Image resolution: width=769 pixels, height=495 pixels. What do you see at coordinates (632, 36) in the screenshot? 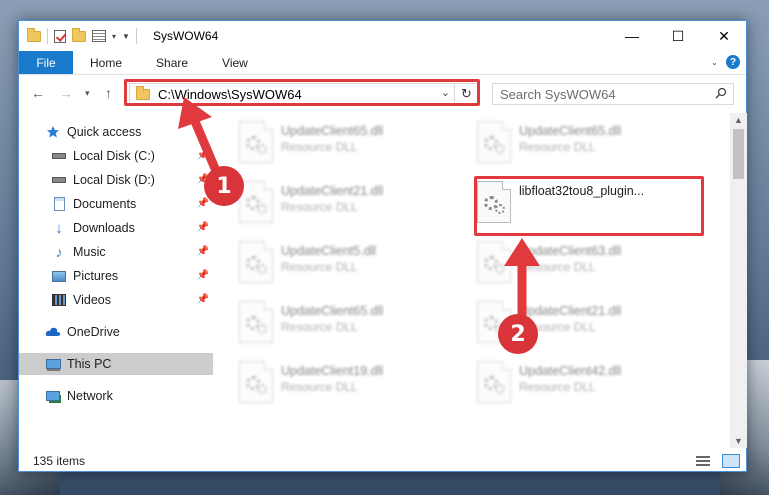
I see `minimize-button: —` at bounding box center [632, 36].